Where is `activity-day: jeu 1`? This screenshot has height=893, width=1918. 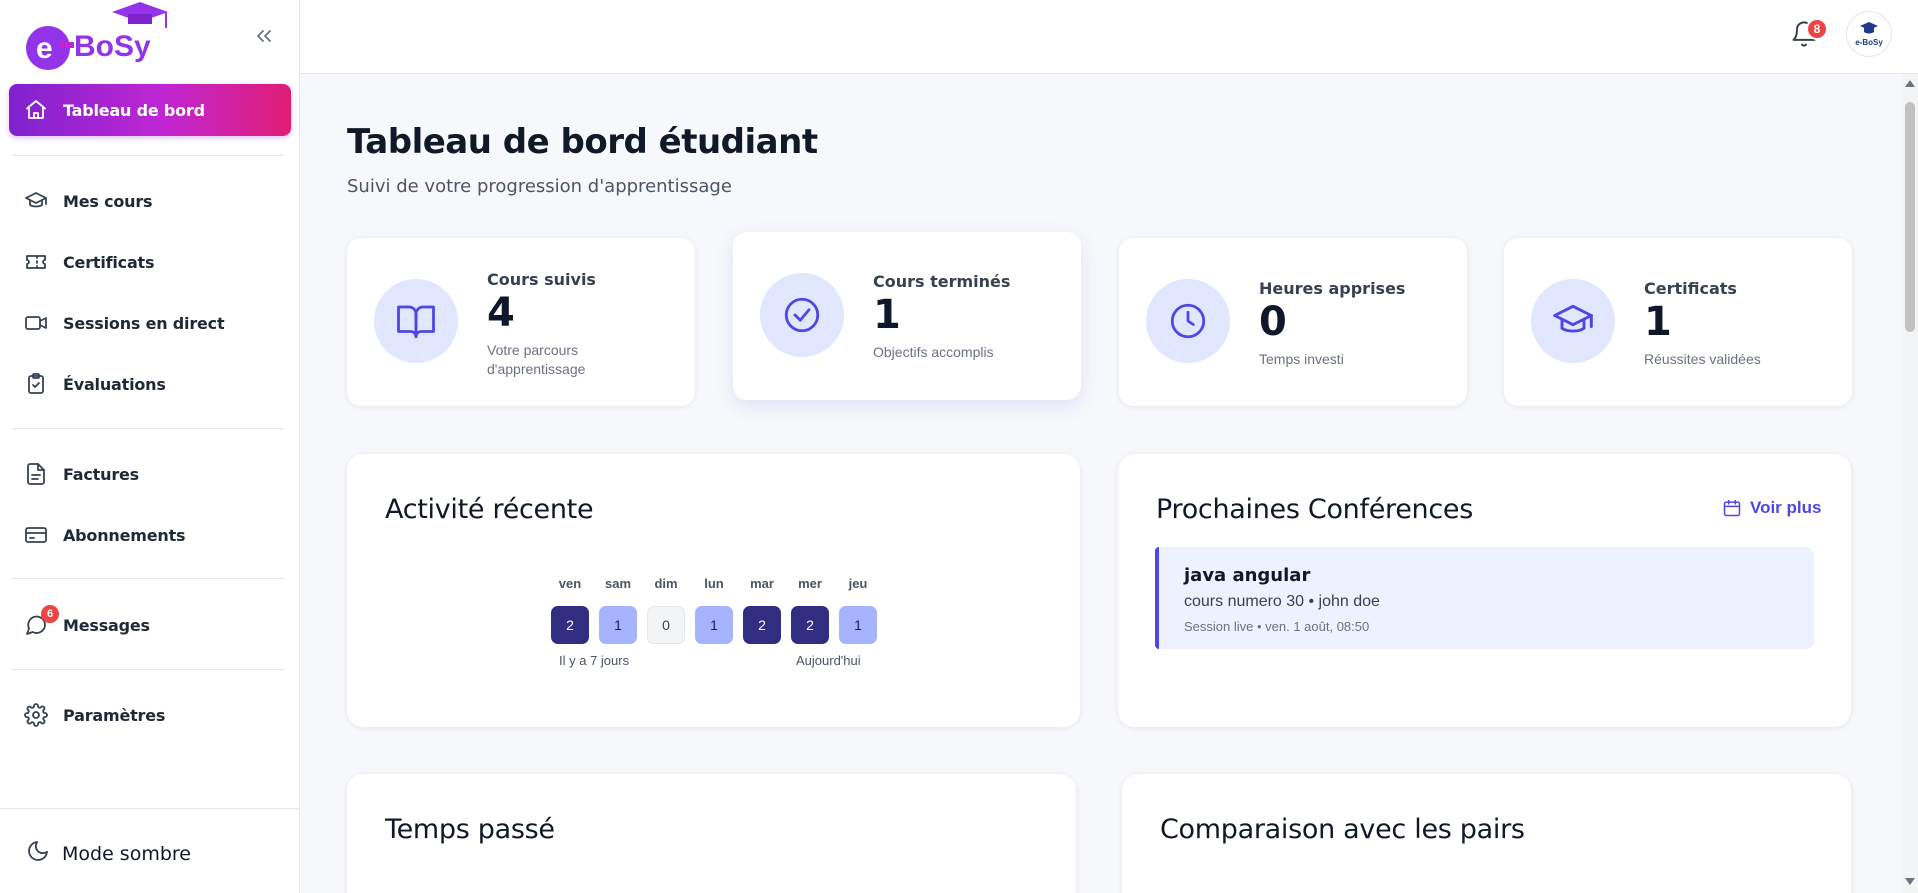
activity-day: jeu 1 is located at coordinates (858, 610).